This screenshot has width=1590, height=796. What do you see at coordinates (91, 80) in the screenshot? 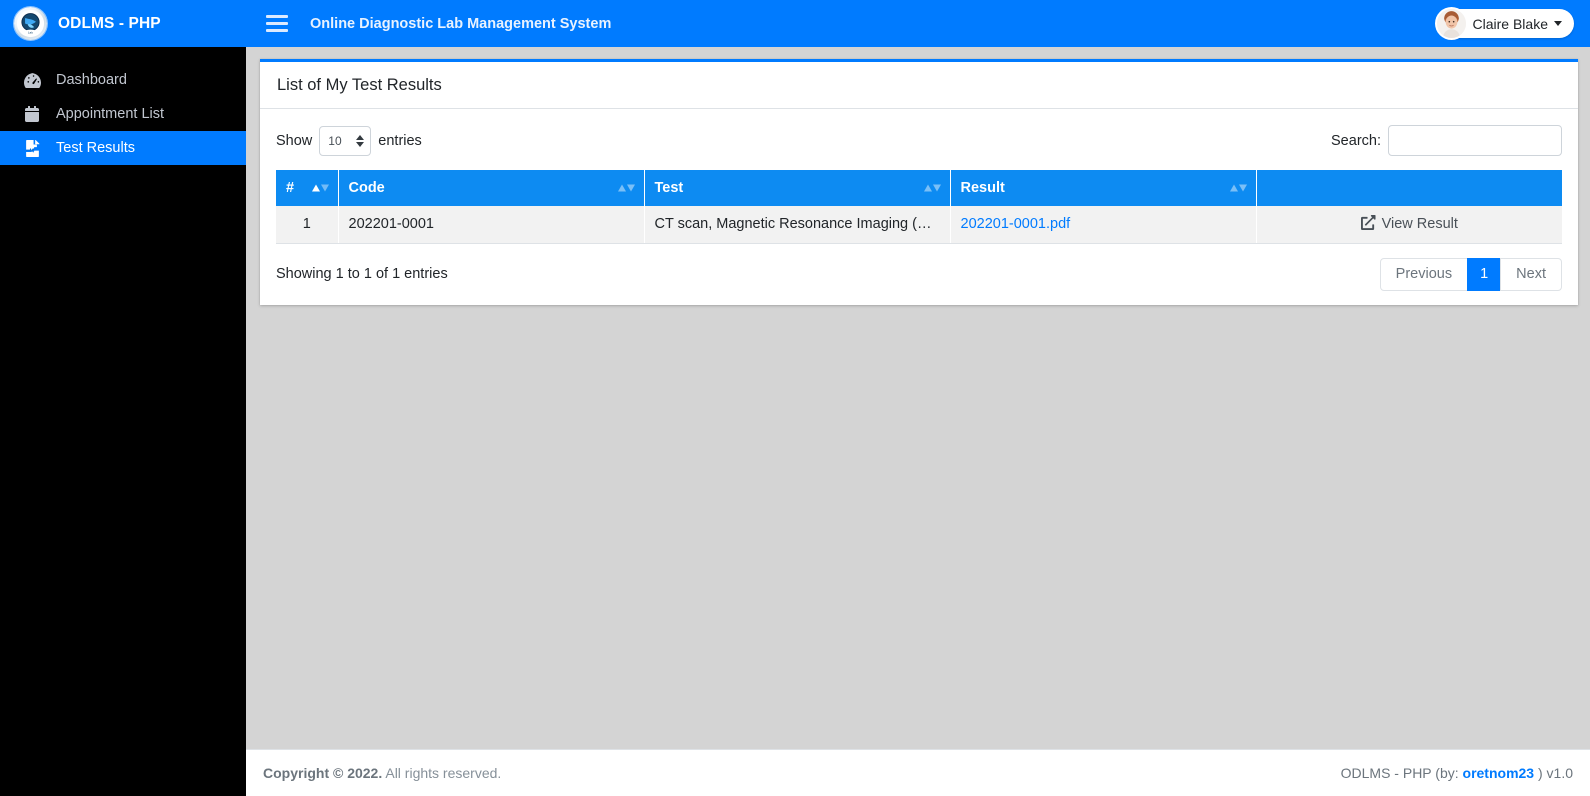
I see `sidebar-item-label: Dashboard` at bounding box center [91, 80].